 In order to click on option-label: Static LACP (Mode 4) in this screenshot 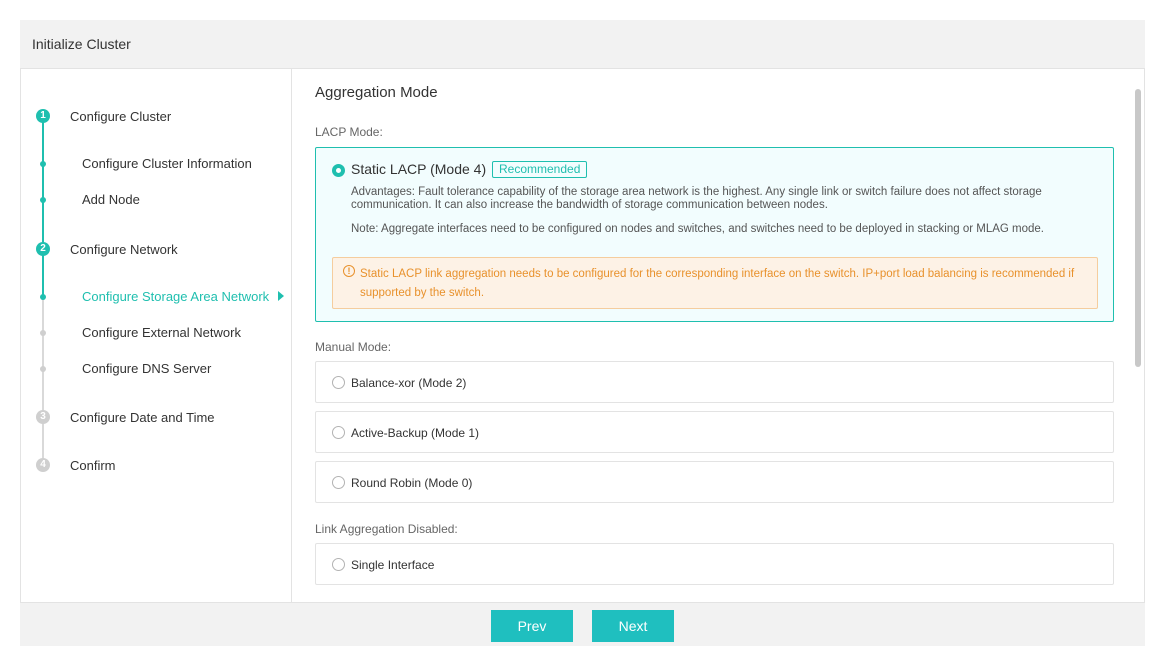, I will do `click(419, 169)`.